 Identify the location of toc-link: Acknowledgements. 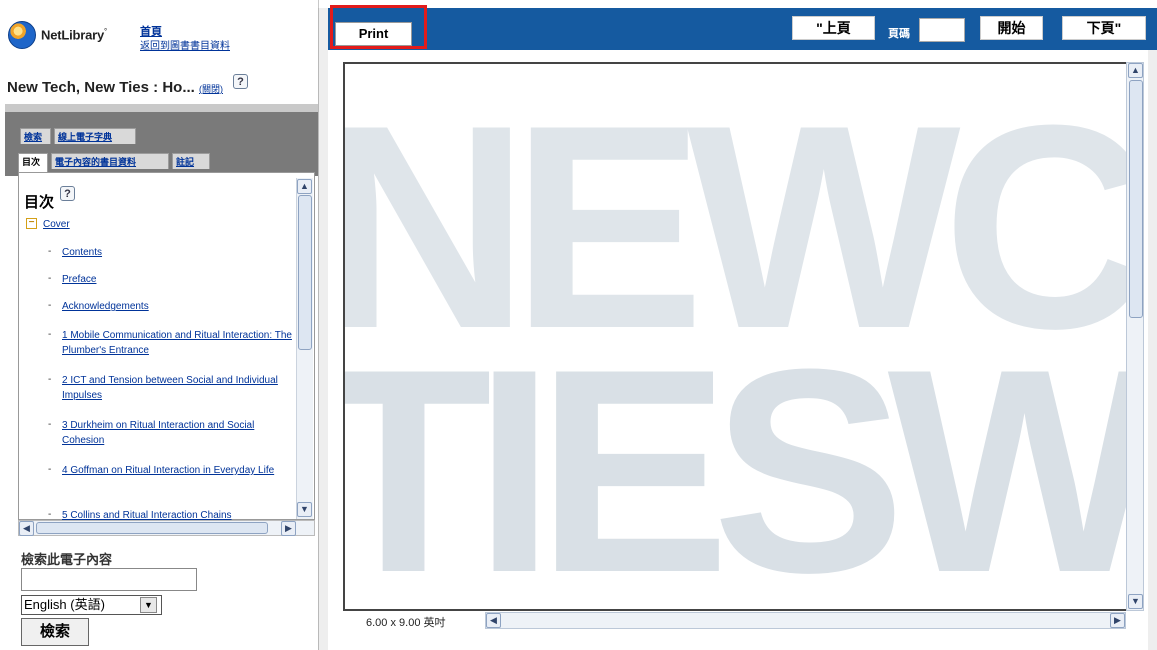
(105, 306).